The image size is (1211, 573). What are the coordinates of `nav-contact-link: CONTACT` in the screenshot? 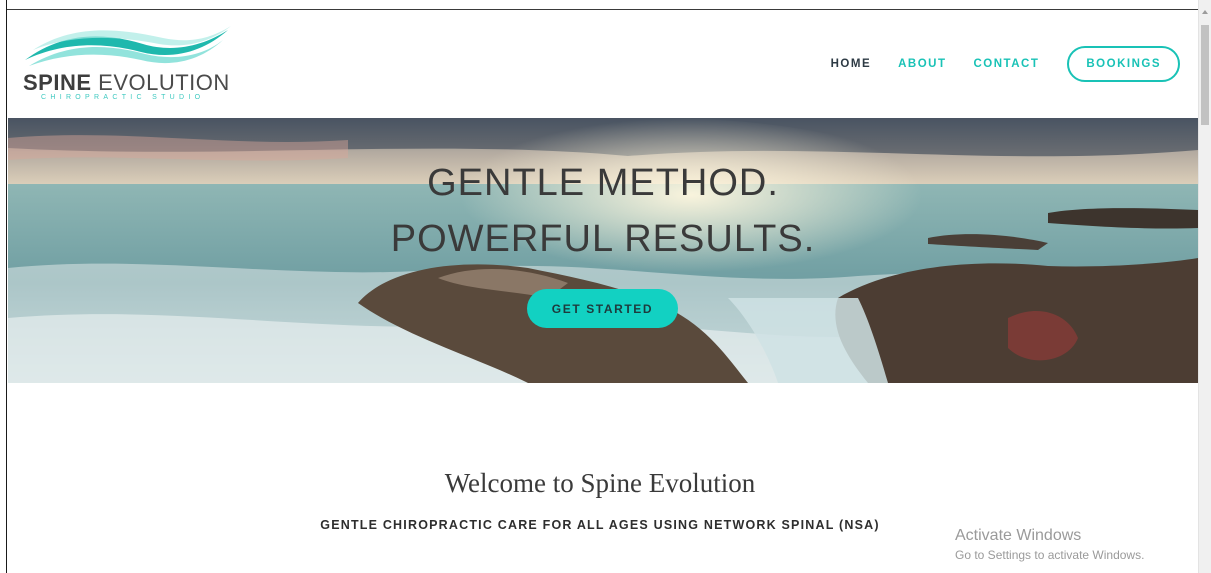 It's located at (1007, 64).